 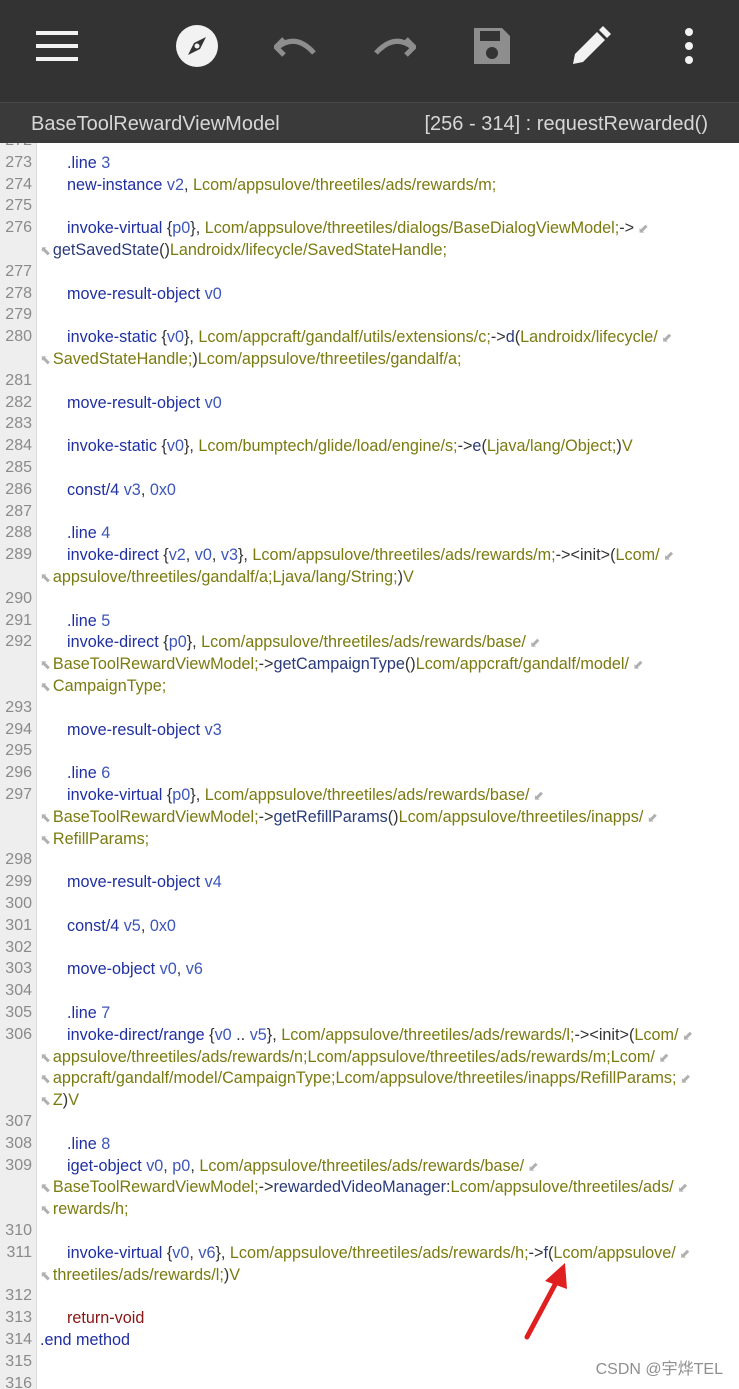 I want to click on more-vert-icon, so click(x=689, y=46).